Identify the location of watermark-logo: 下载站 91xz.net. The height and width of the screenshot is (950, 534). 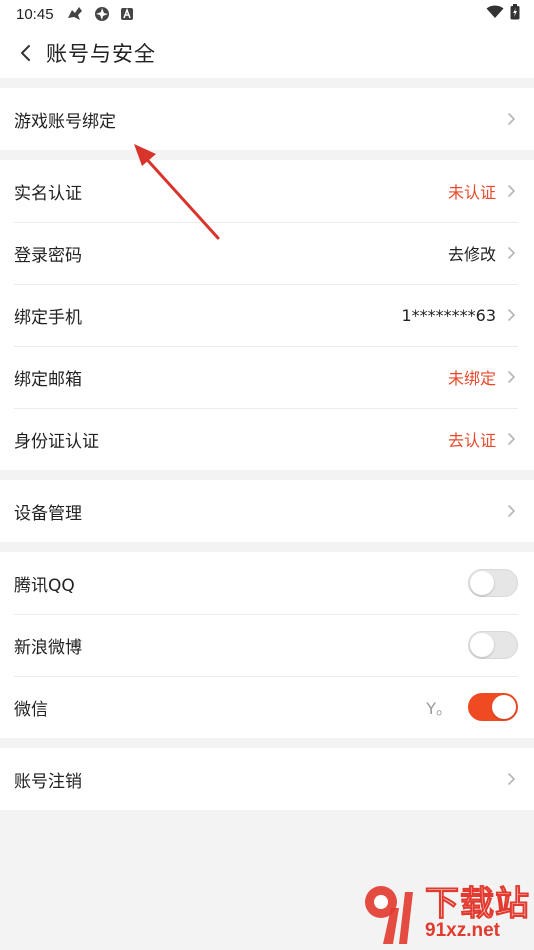
(445, 913).